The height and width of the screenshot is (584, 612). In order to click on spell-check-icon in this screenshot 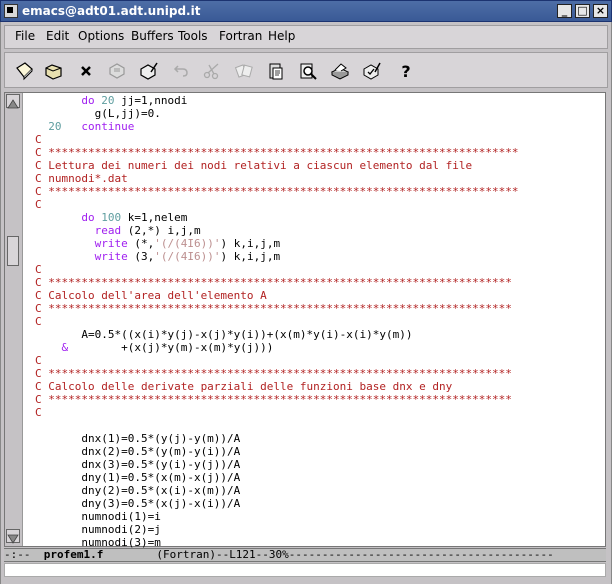, I will do `click(372, 71)`.